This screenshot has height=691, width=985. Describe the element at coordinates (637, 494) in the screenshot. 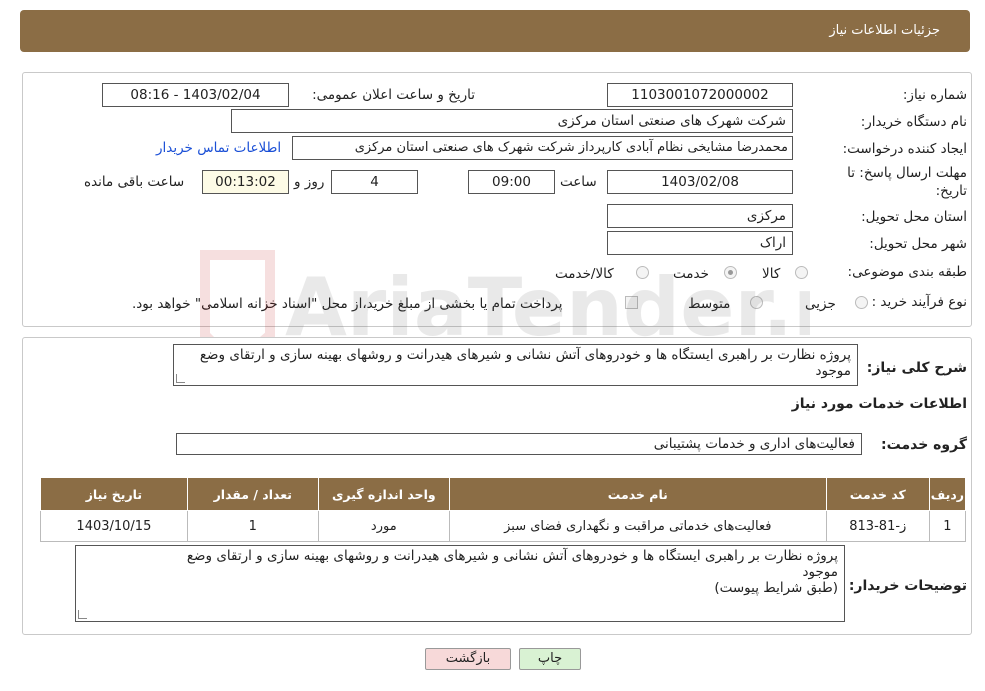

I see `col-service-name: نام خدمت` at that location.